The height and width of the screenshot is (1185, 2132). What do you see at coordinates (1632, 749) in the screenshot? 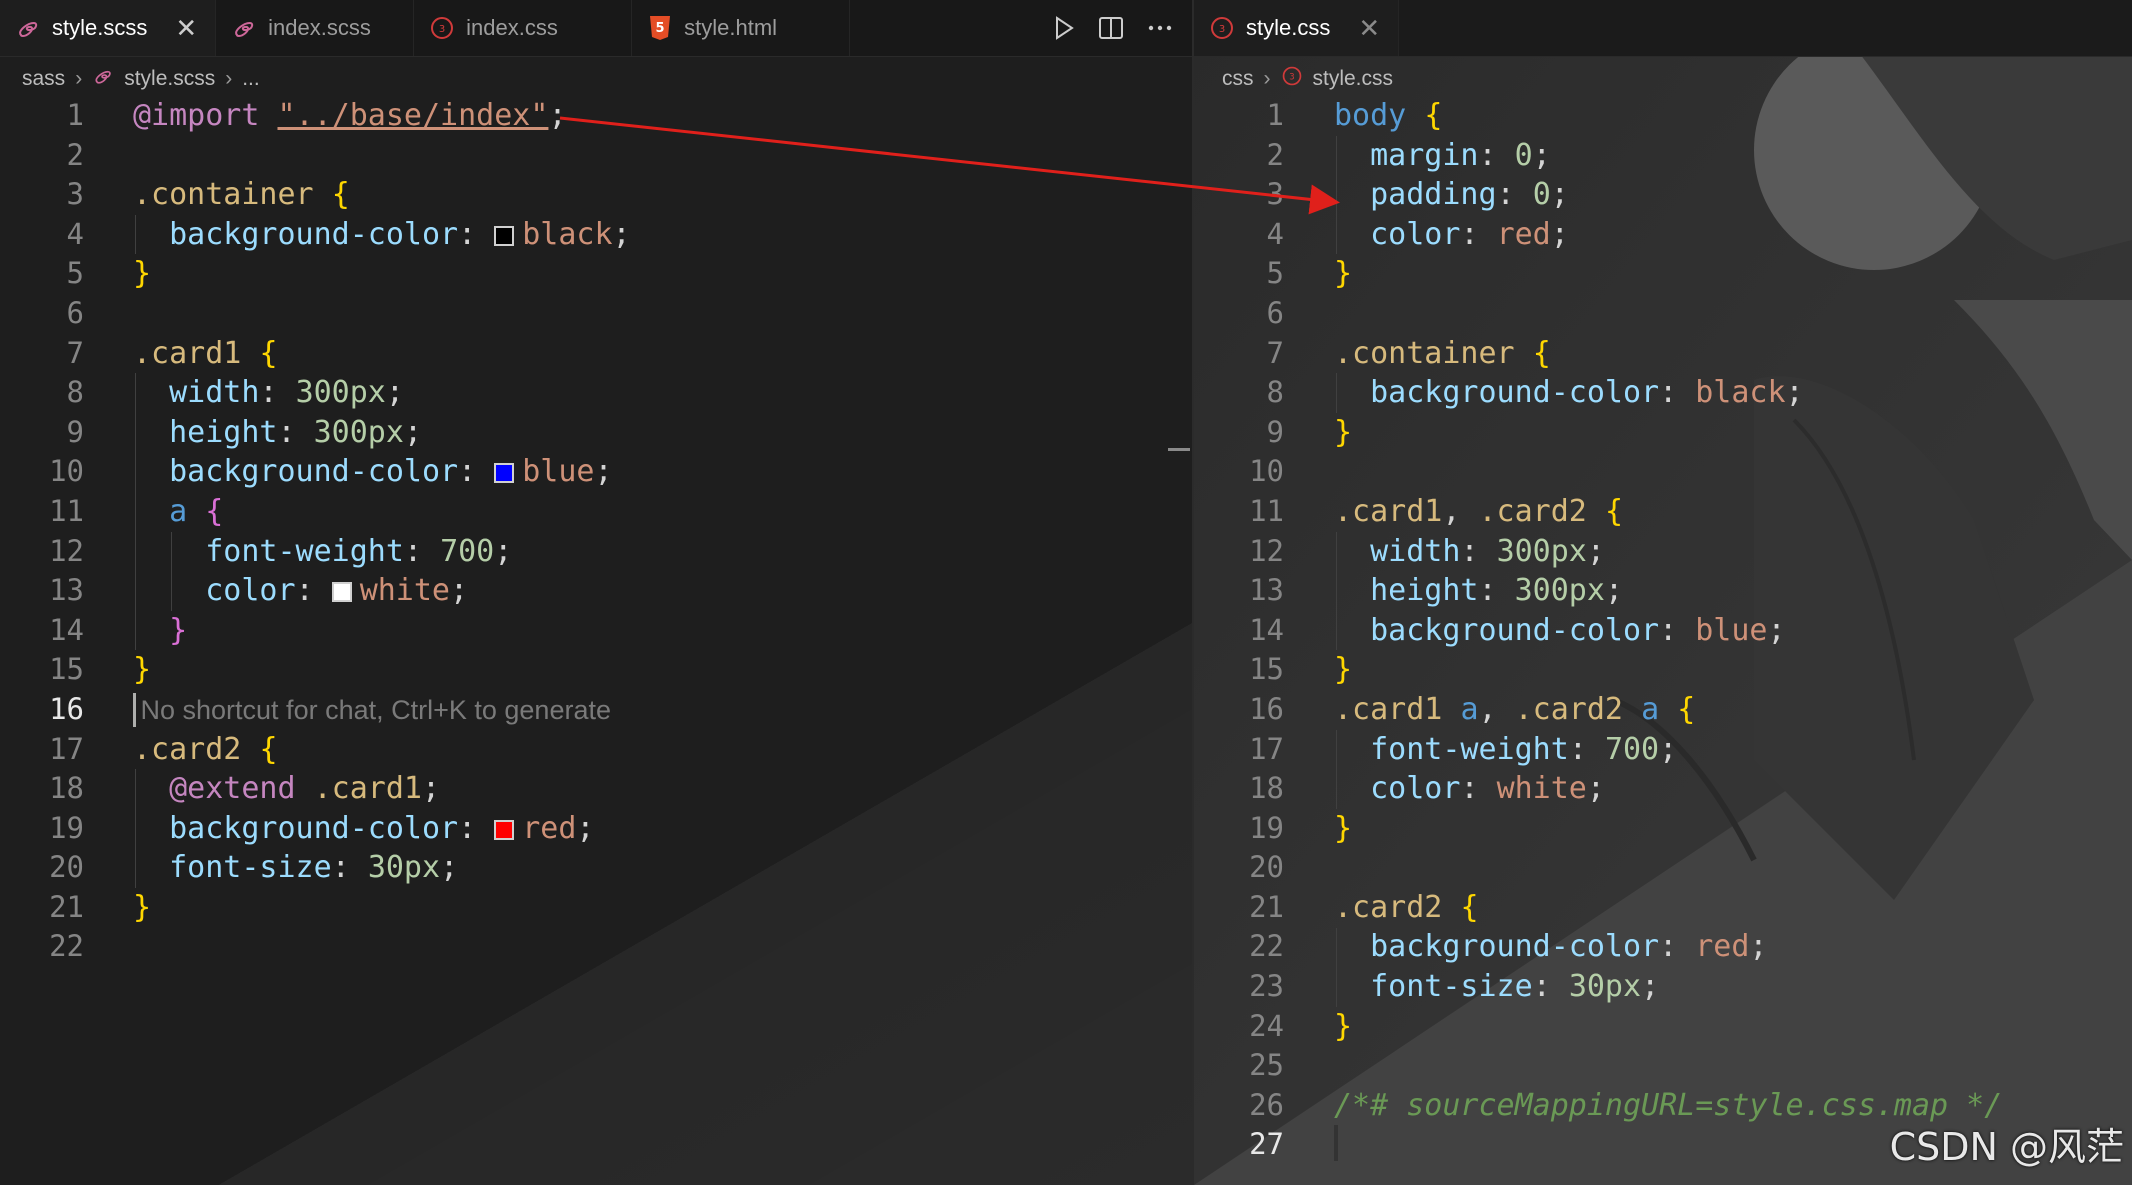
I see `code-token: 700` at bounding box center [1632, 749].